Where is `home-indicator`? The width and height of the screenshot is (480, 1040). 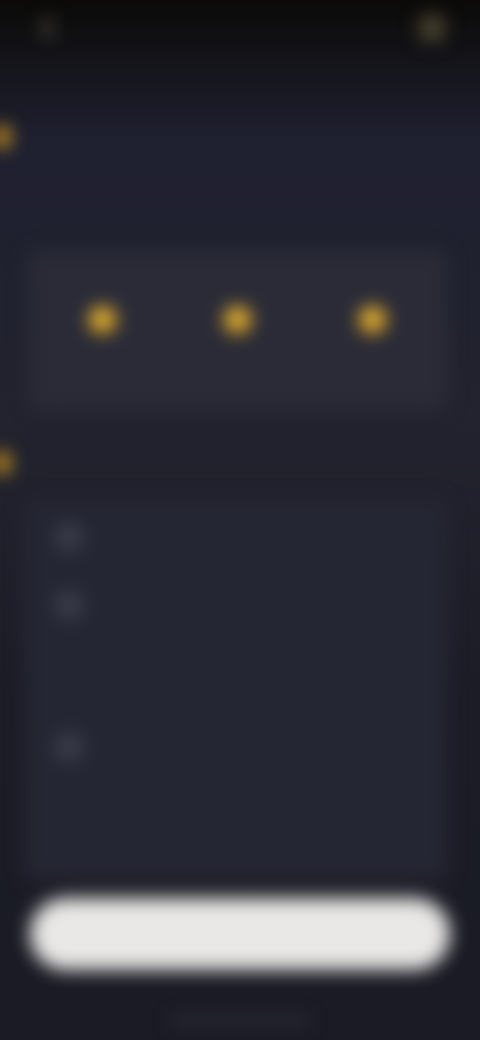 home-indicator is located at coordinates (240, 1020).